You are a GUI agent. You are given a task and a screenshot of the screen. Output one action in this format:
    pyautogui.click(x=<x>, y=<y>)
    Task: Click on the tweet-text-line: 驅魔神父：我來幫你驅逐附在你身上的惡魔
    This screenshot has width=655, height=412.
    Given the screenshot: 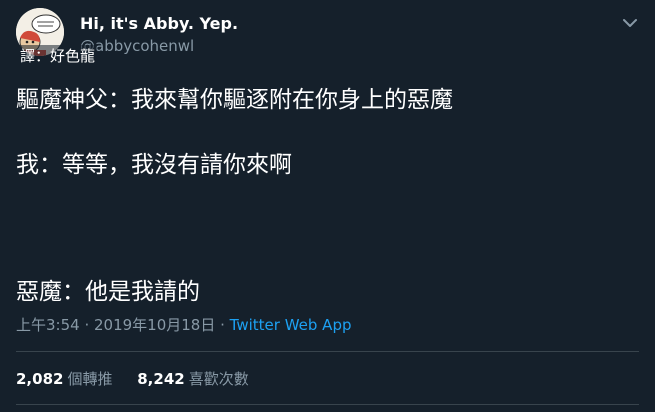 What is the action you would take?
    pyautogui.click(x=234, y=100)
    